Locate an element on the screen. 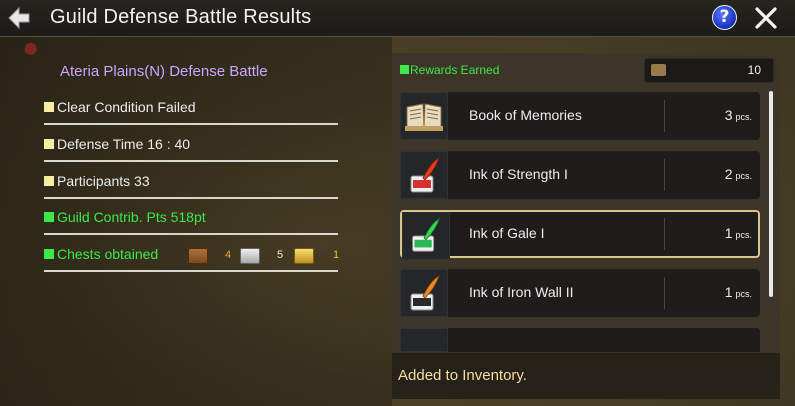  guild-contrib-row: Guild Contrib. Pts 518pt is located at coordinates (191, 222).